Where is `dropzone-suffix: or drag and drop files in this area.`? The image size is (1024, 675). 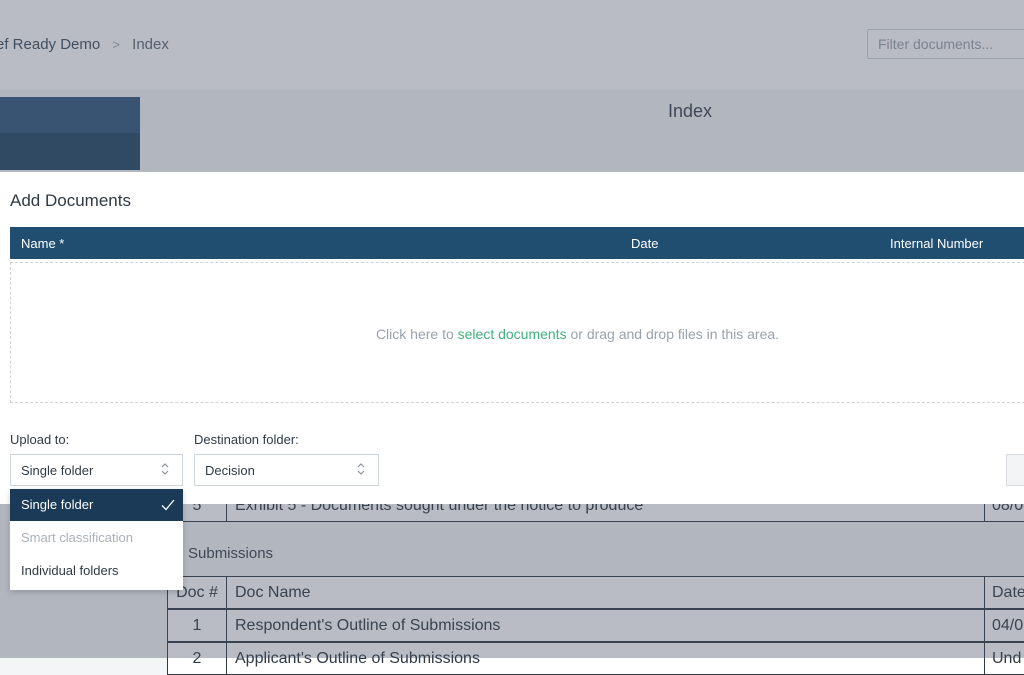 dropzone-suffix: or drag and drop files in this area. is located at coordinates (673, 334).